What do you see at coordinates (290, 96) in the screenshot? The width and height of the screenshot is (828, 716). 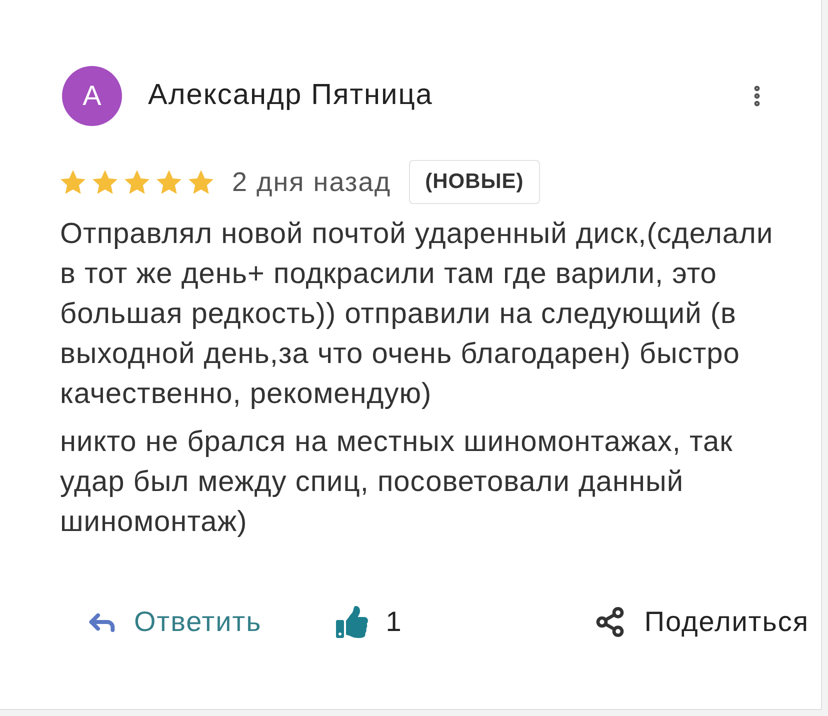 I see `author-name: Александр Пятница` at bounding box center [290, 96].